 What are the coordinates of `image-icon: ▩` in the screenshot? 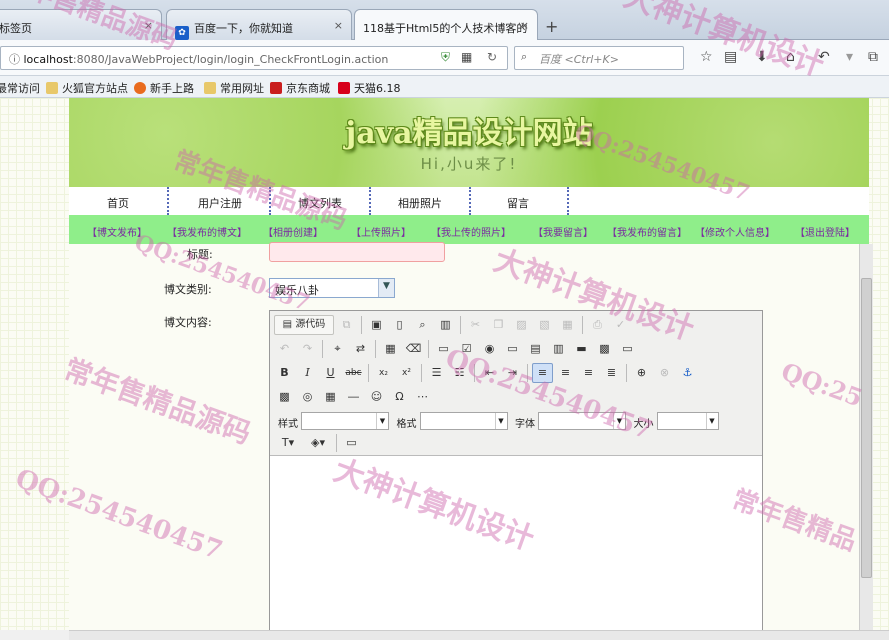 It's located at (284, 397).